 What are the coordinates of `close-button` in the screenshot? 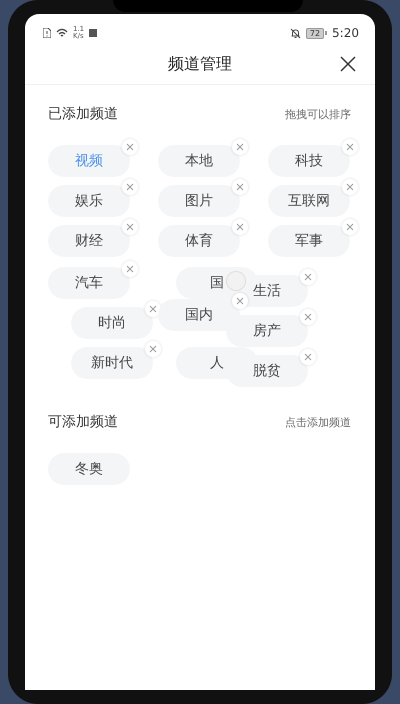 It's located at (348, 64).